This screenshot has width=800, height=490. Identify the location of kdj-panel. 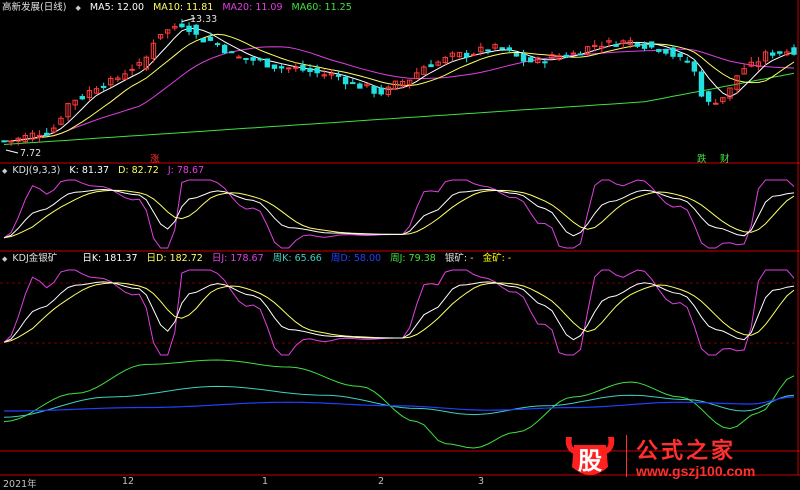
(399, 214).